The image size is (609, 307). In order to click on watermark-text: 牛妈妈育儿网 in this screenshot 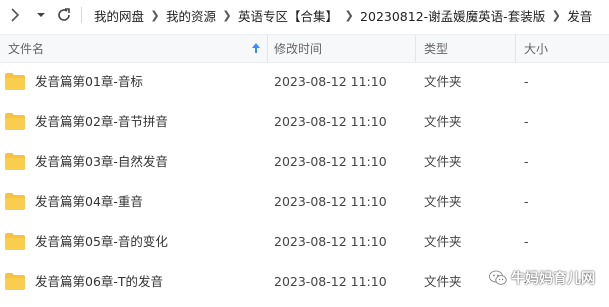, I will do `click(553, 279)`.